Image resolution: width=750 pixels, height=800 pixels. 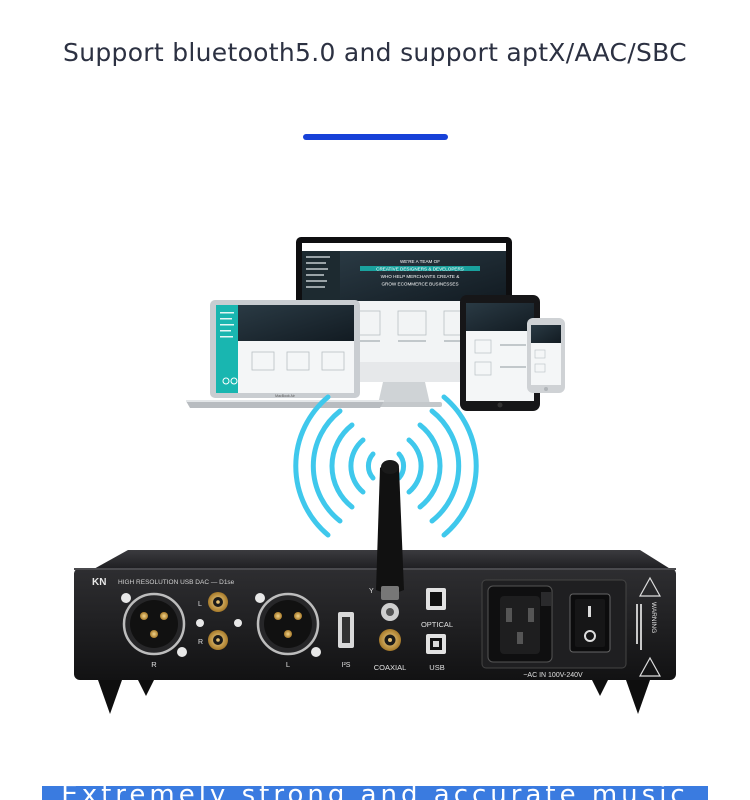 What do you see at coordinates (420, 261) in the screenshot?
I see `monitor-text-1: WE'RE A TEAM OF` at bounding box center [420, 261].